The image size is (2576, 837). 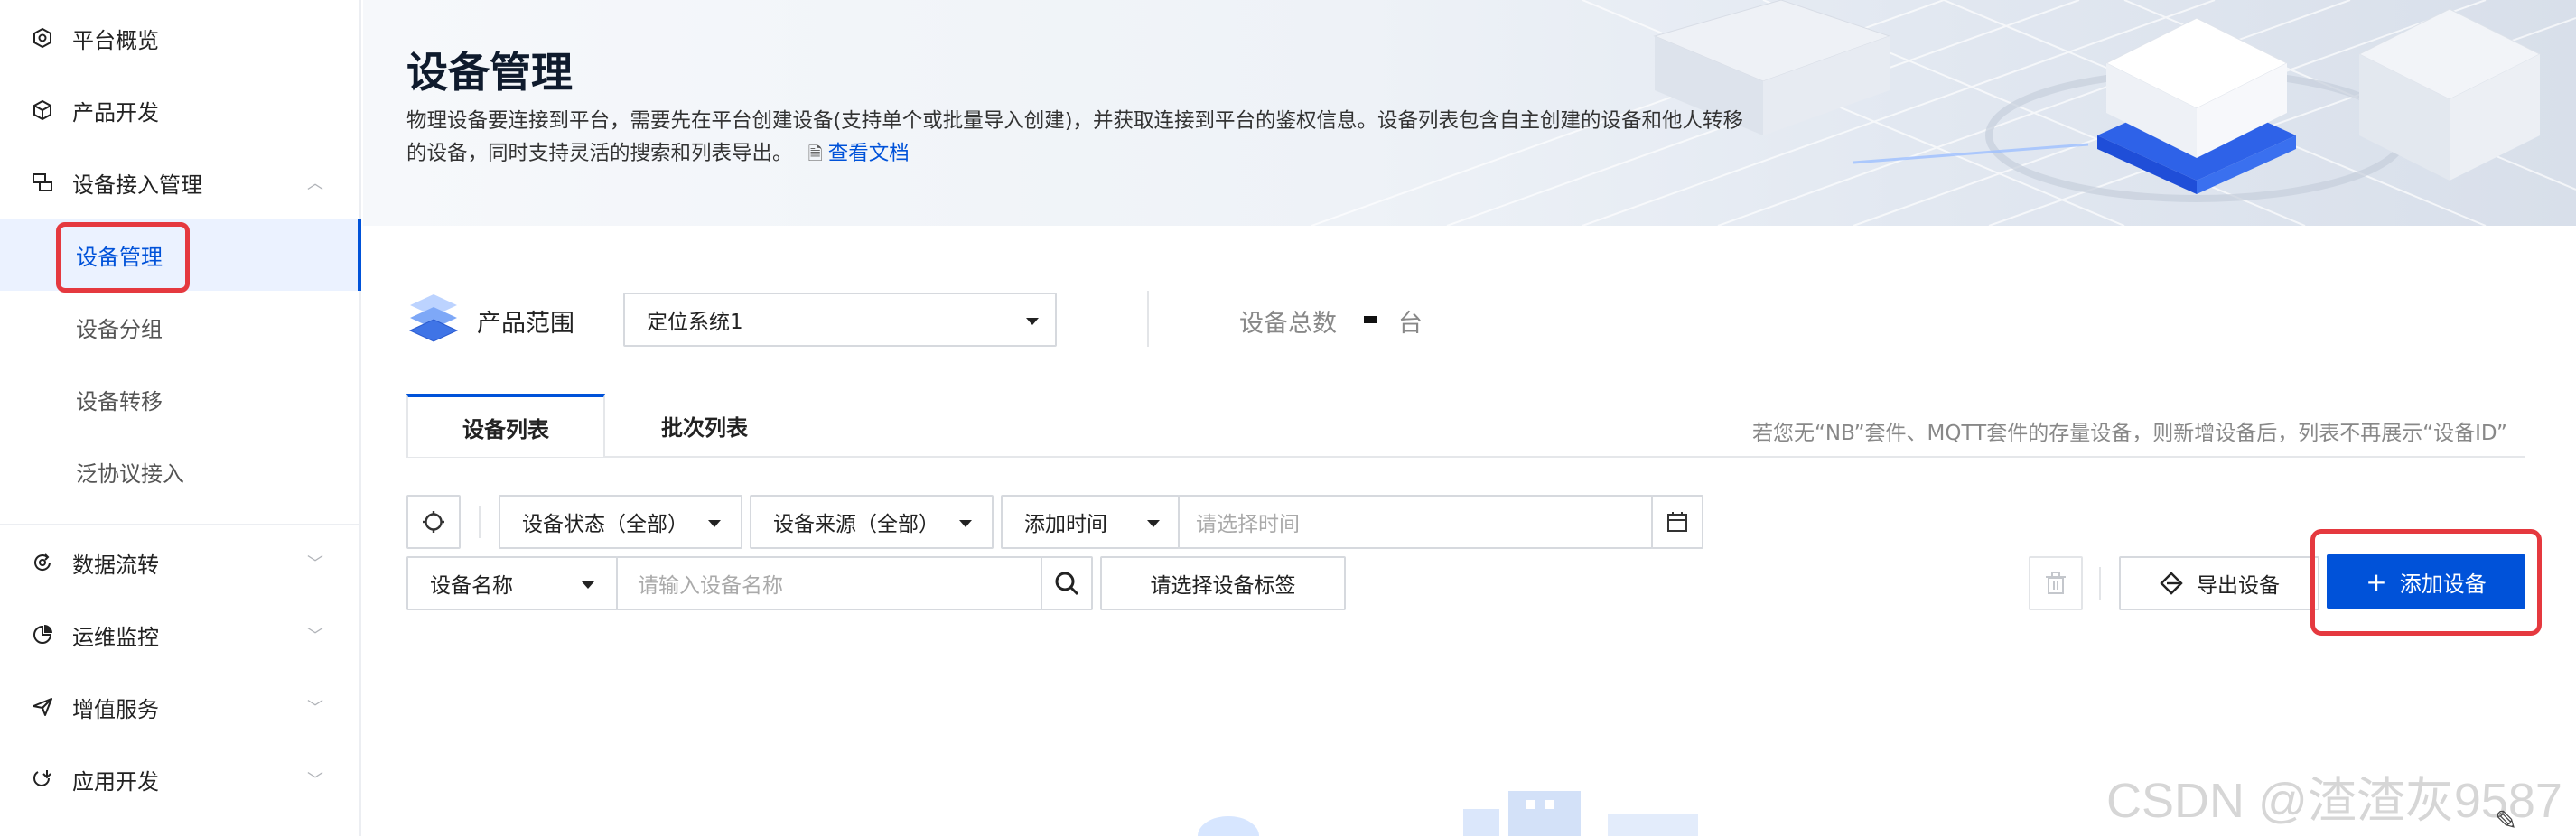 I want to click on device-name-placeholder: 请输入设备名称, so click(x=710, y=586).